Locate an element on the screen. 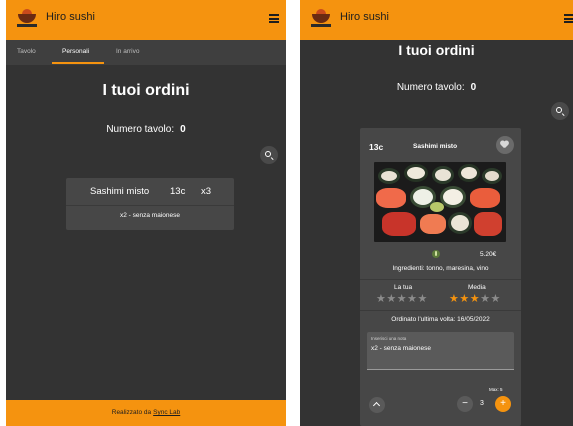 Image resolution: width=573 pixels, height=426 pixels. own-rating-star-icon-2: ★ is located at coordinates (391, 299).